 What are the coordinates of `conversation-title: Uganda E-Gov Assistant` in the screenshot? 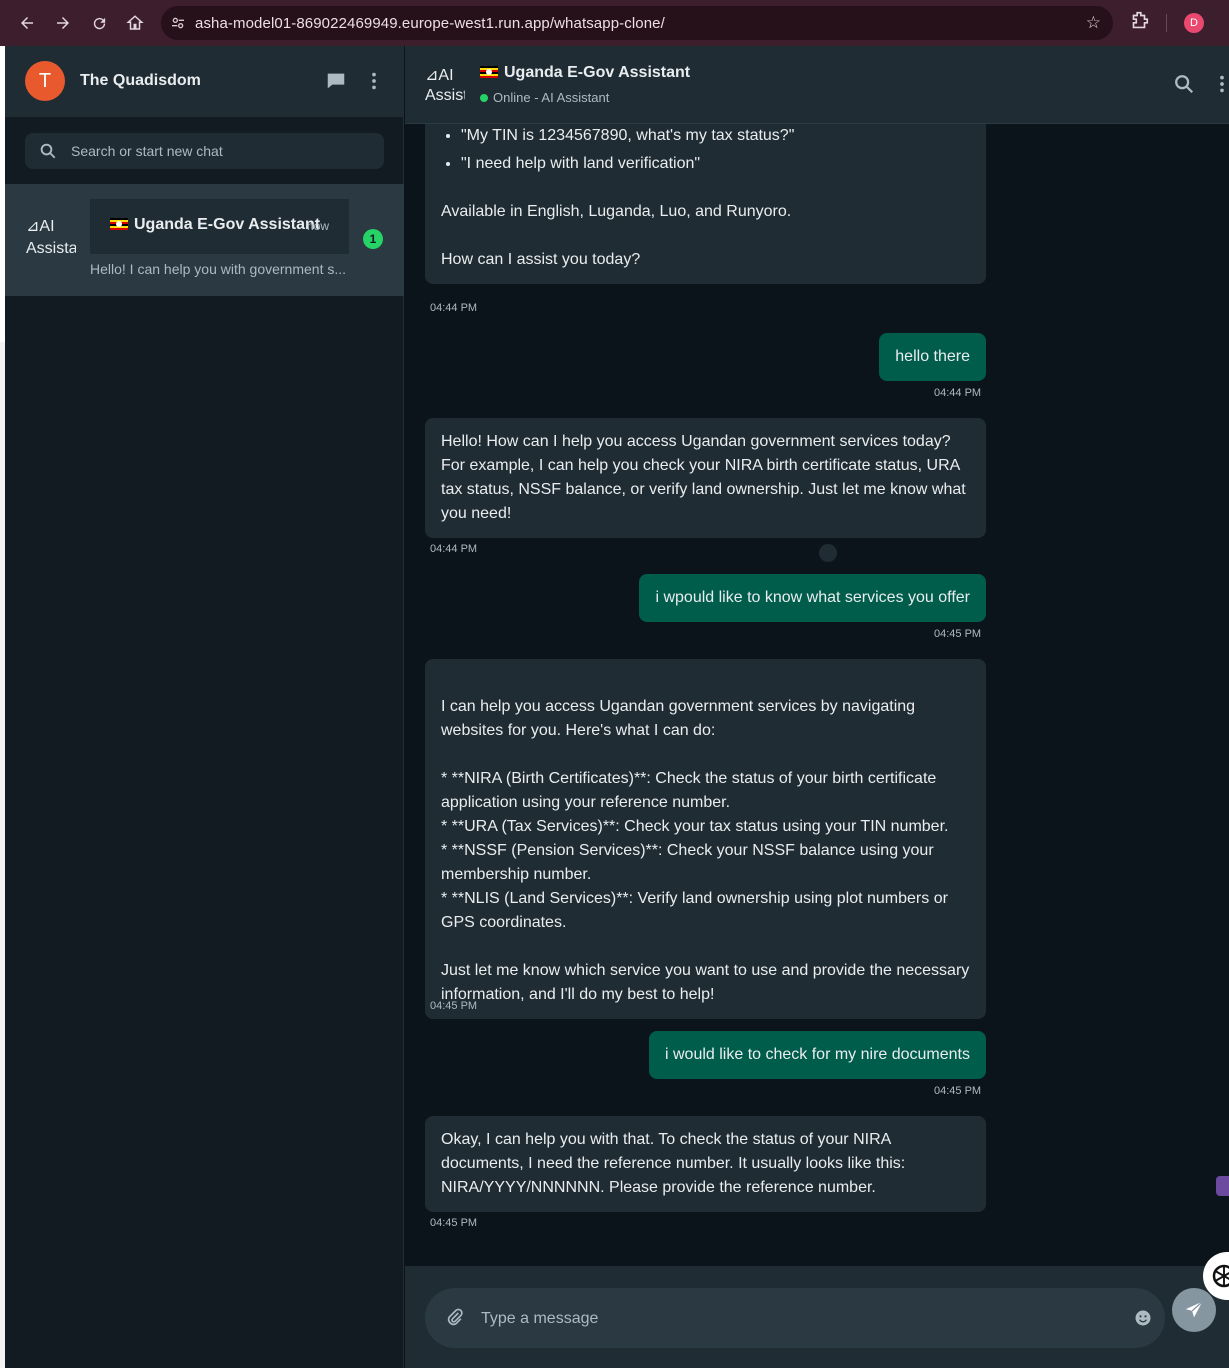 It's located at (585, 73).